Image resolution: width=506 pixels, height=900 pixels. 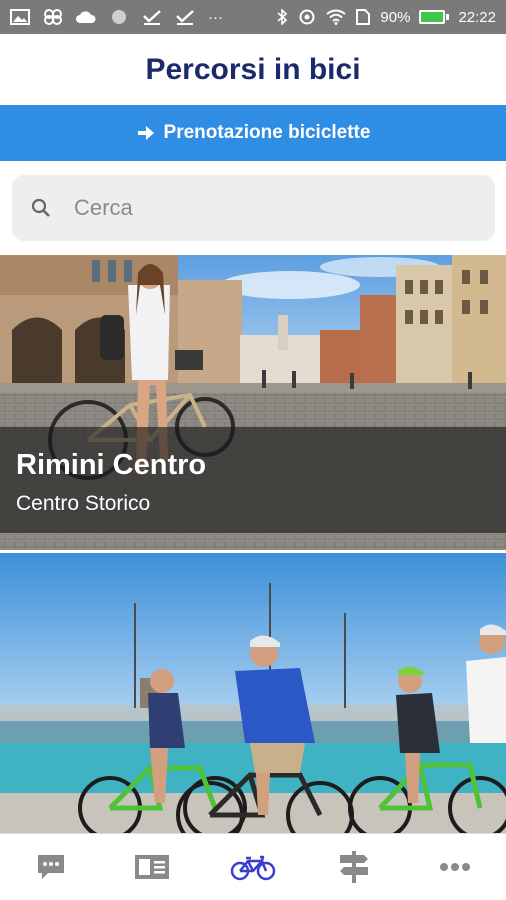 What do you see at coordinates (267, 132) in the screenshot?
I see `booking-button-label: Prenotazione biciclette` at bounding box center [267, 132].